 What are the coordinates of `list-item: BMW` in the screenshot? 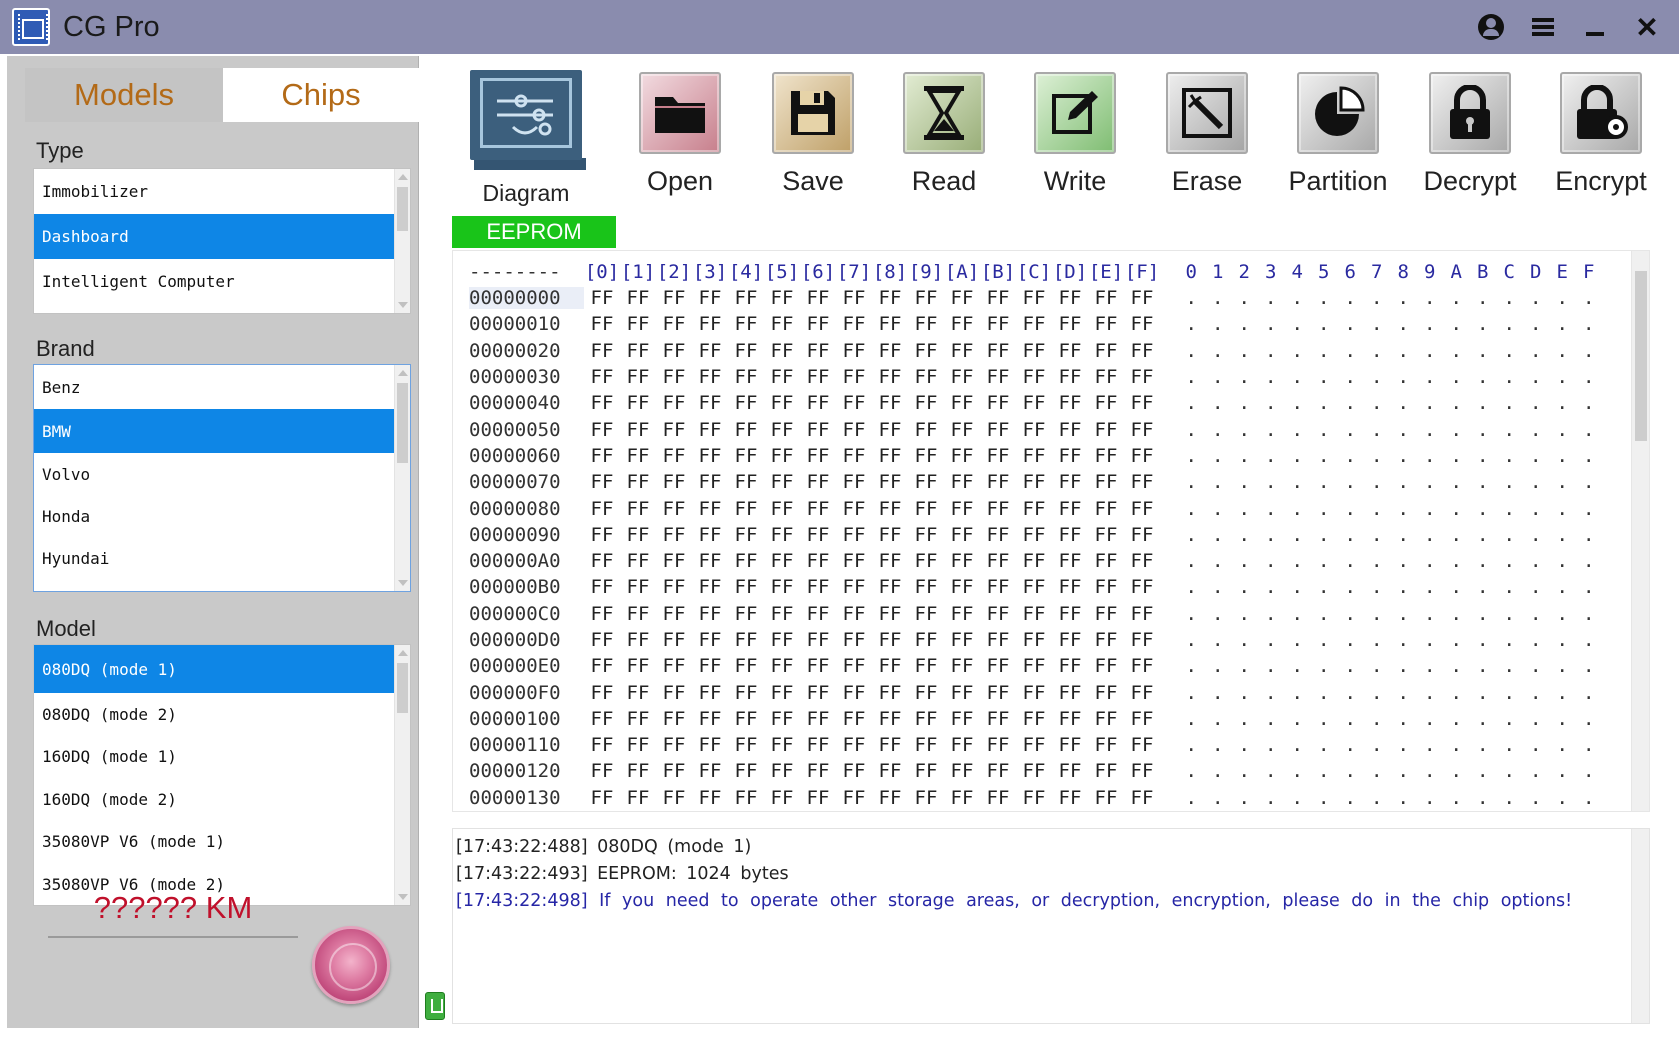 It's located at (214, 431).